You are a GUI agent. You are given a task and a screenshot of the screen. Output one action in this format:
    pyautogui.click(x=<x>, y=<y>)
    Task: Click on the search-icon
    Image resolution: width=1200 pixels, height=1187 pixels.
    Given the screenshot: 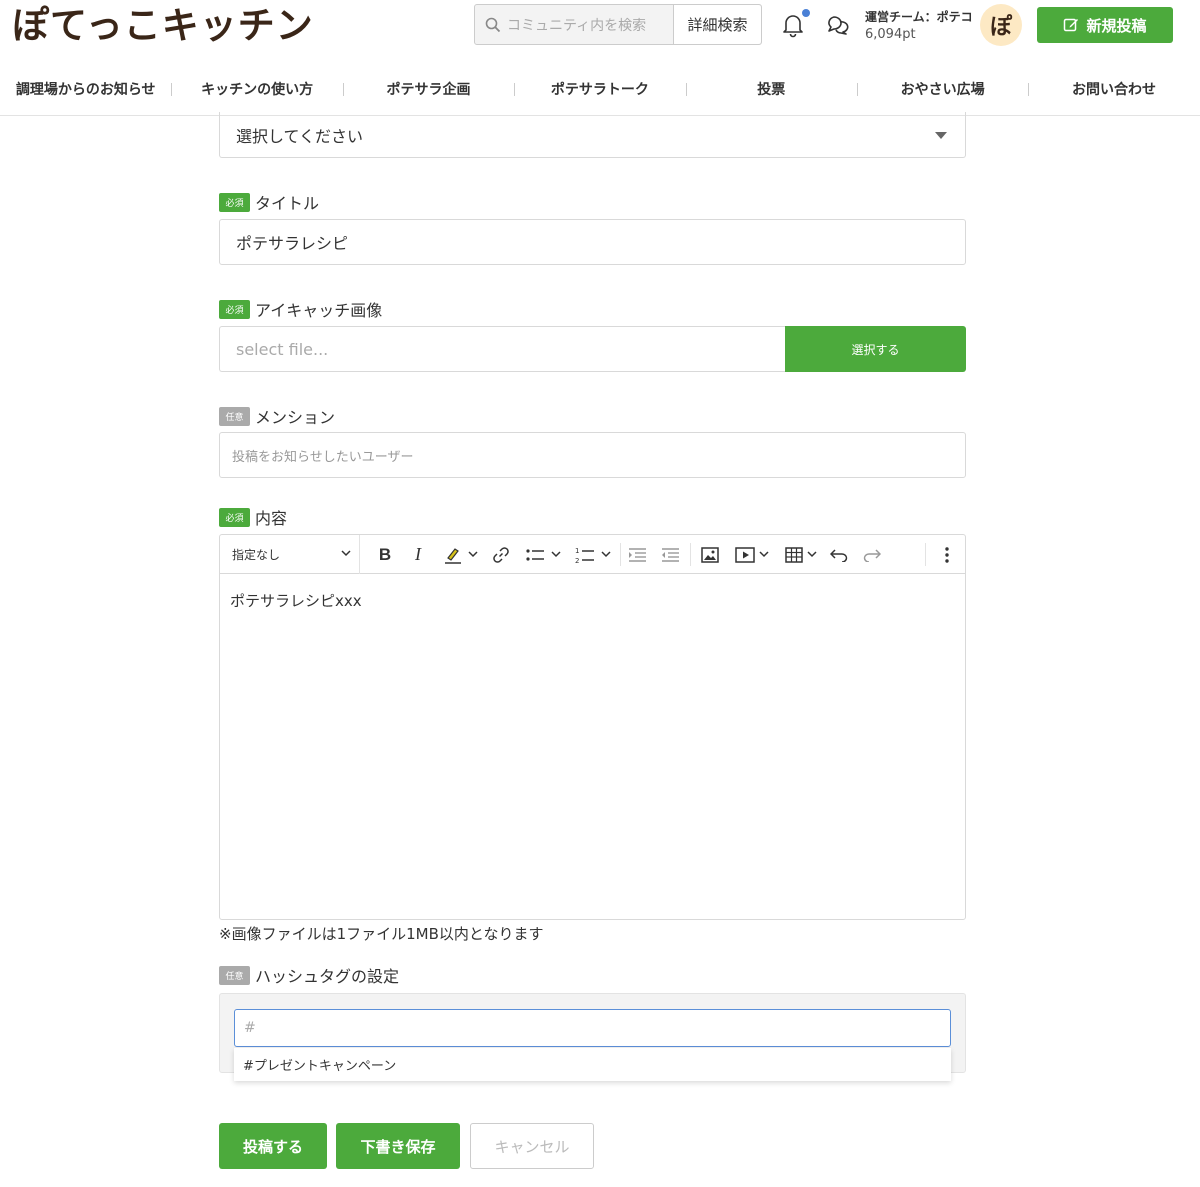 What is the action you would take?
    pyautogui.click(x=493, y=24)
    